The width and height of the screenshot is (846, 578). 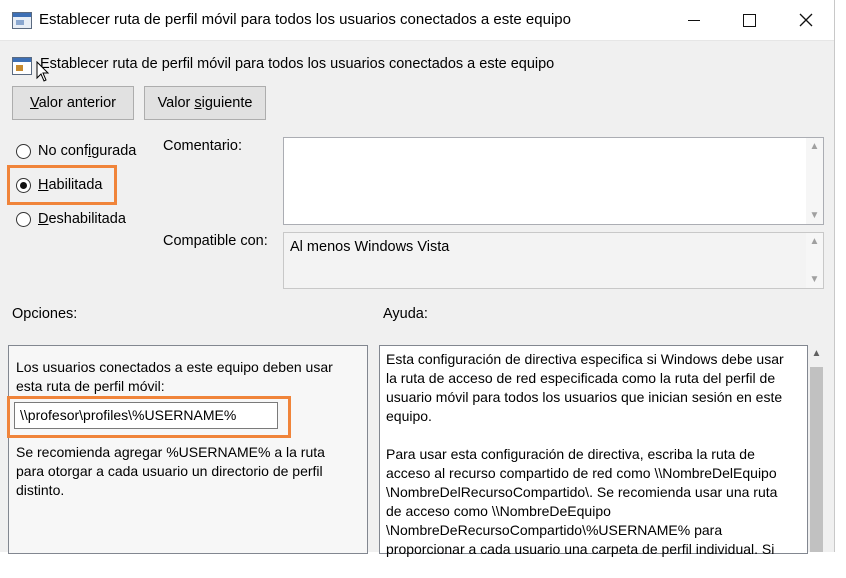 I want to click on radio-not-configured: No configurada, so click(x=76, y=151).